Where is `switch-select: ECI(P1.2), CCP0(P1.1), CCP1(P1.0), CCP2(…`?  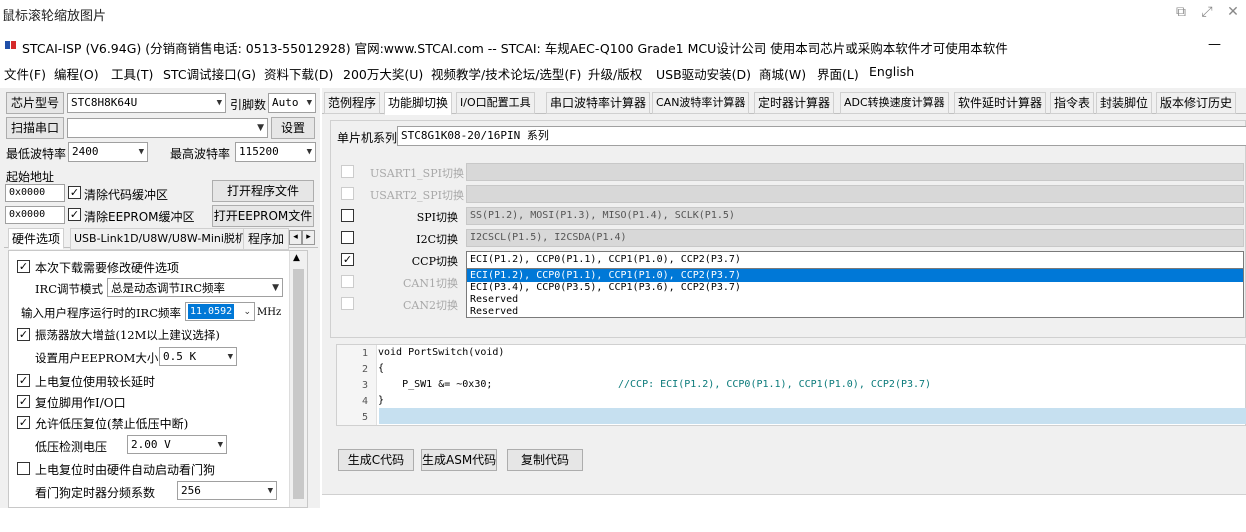
switch-select: ECI(P1.2), CCP0(P1.1), CCP1(P1.0), CCP2(… is located at coordinates (855, 260).